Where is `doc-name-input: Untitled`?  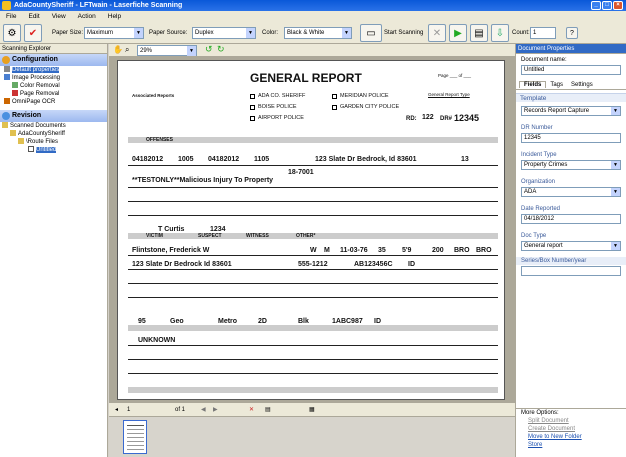 doc-name-input: Untitled is located at coordinates (571, 70).